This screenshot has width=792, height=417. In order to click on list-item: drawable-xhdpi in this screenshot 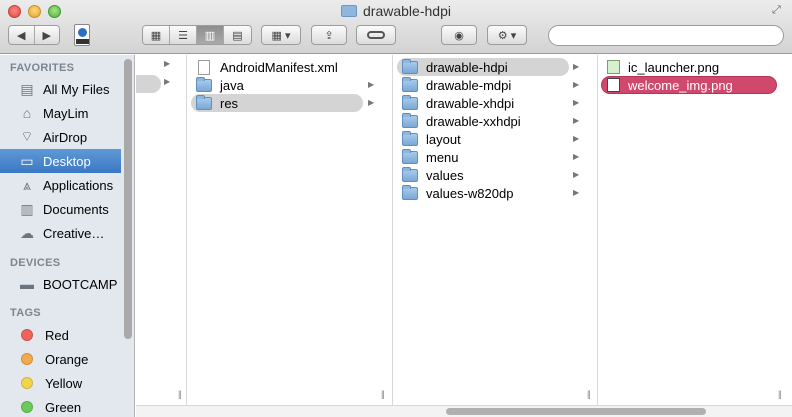, I will do `click(487, 103)`.